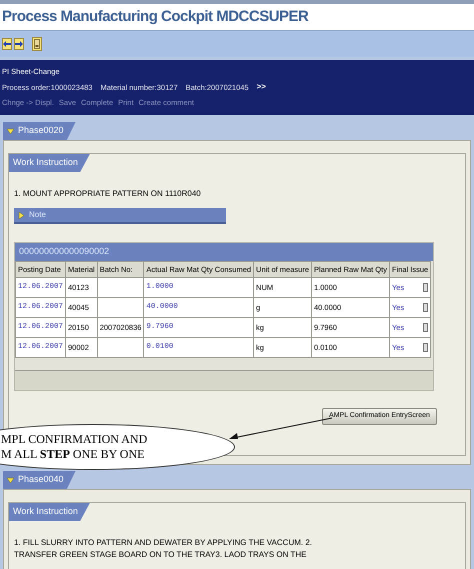  I want to click on forward-button, so click(19, 44).